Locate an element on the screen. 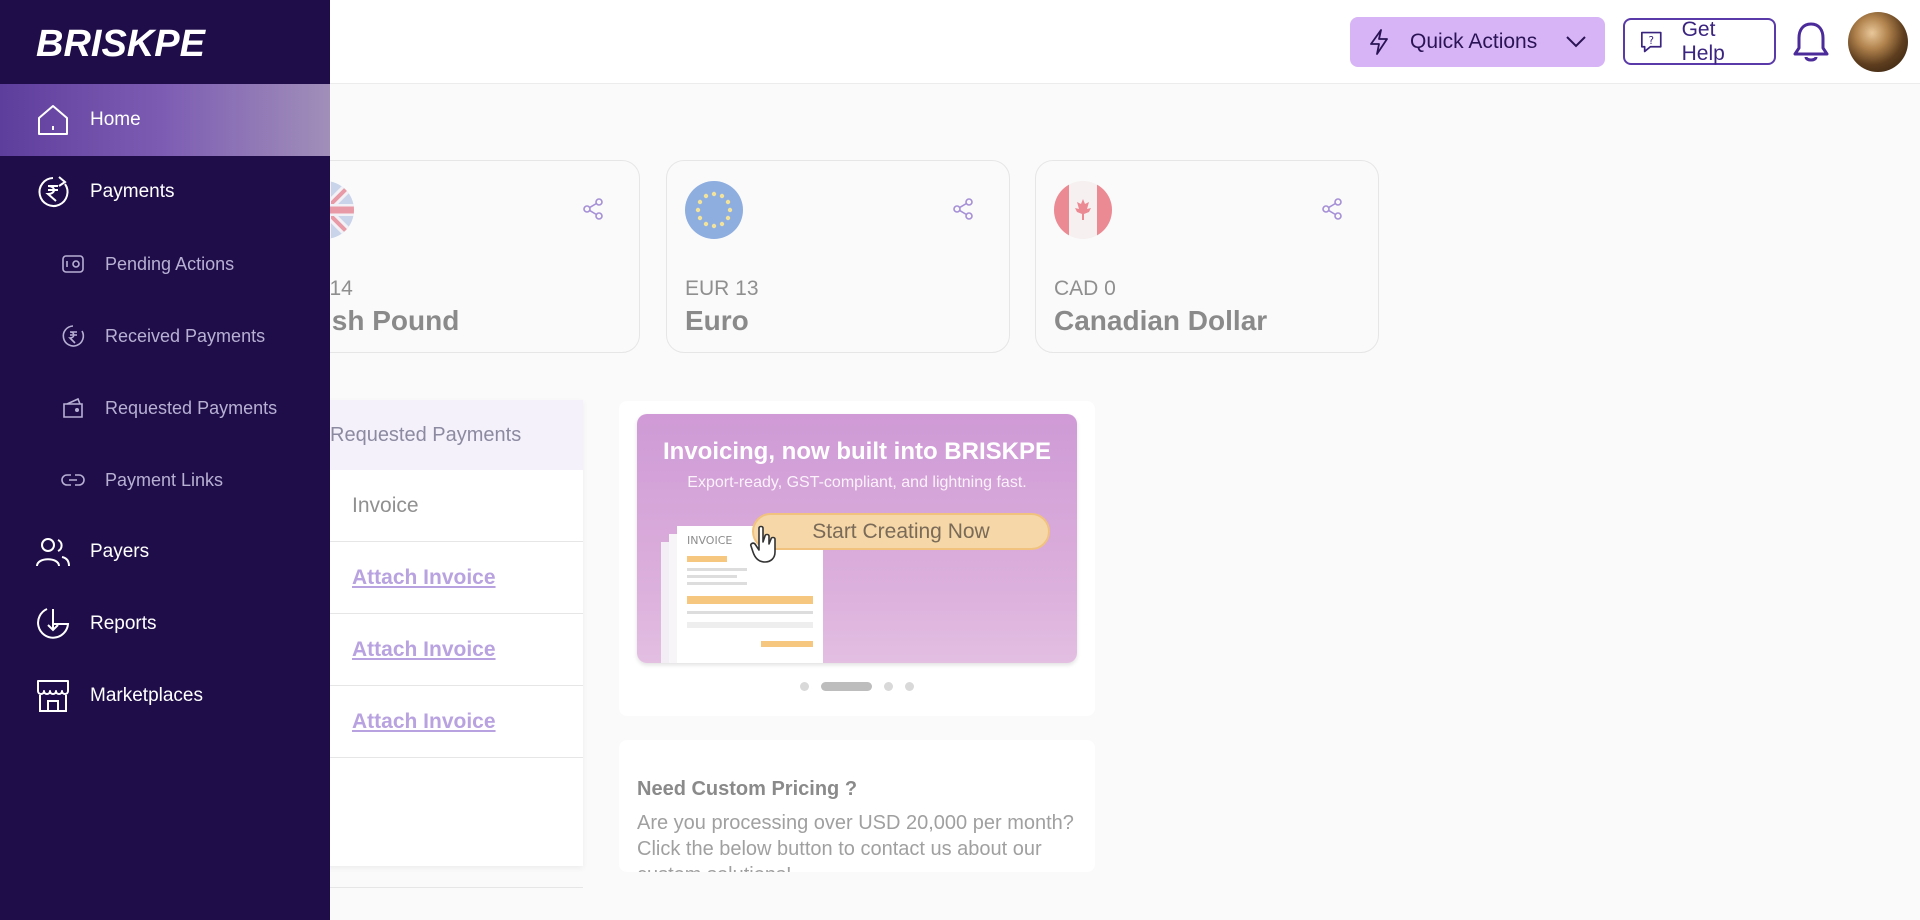 The height and width of the screenshot is (920, 1920). promo-title: Invoicing, now built into BRISKPE is located at coordinates (857, 451).